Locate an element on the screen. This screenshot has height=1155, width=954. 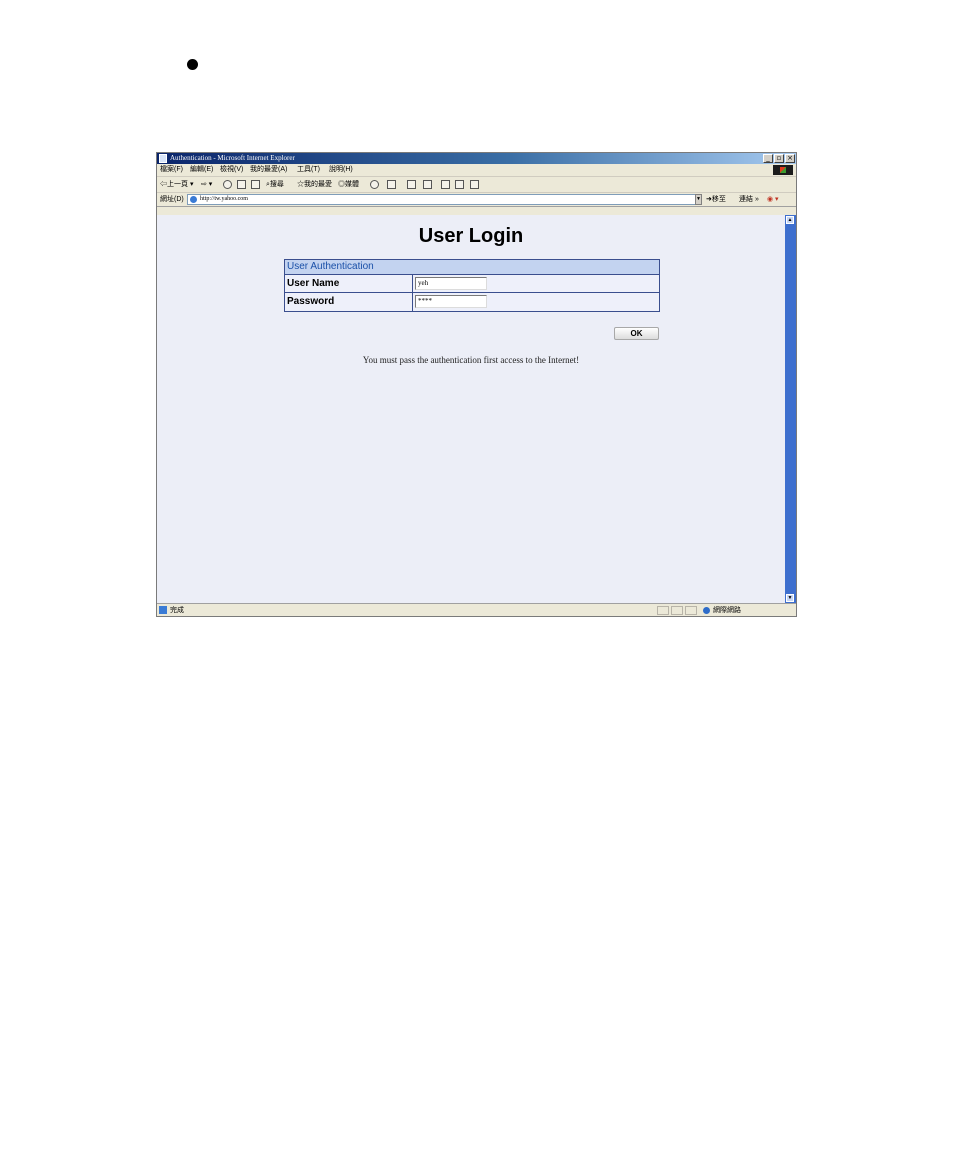
username-input: yeh is located at coordinates (451, 283).